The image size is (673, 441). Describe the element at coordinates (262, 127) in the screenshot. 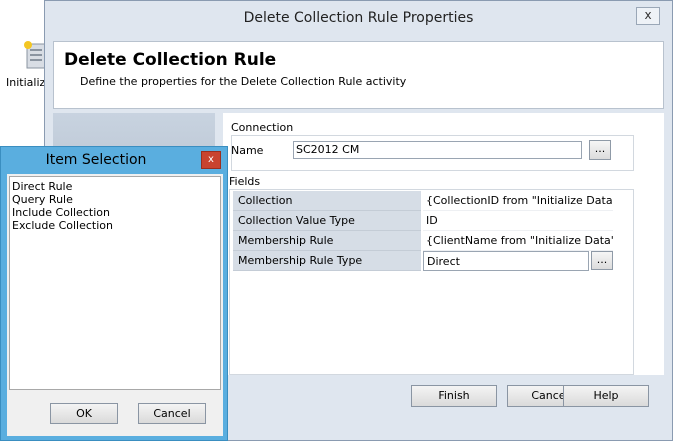

I see `connection-group-label: Connection` at that location.